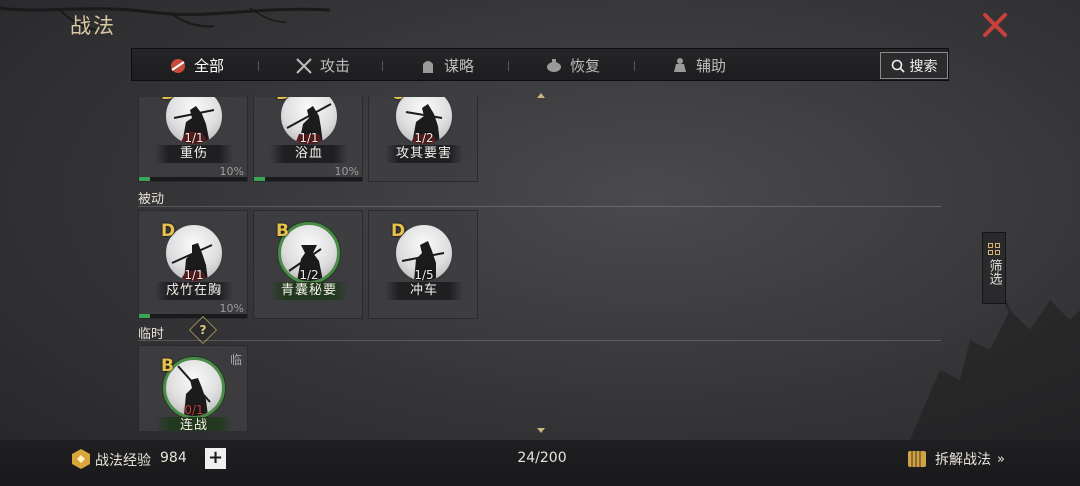  I want to click on tab-support: 辅助, so click(698, 65).